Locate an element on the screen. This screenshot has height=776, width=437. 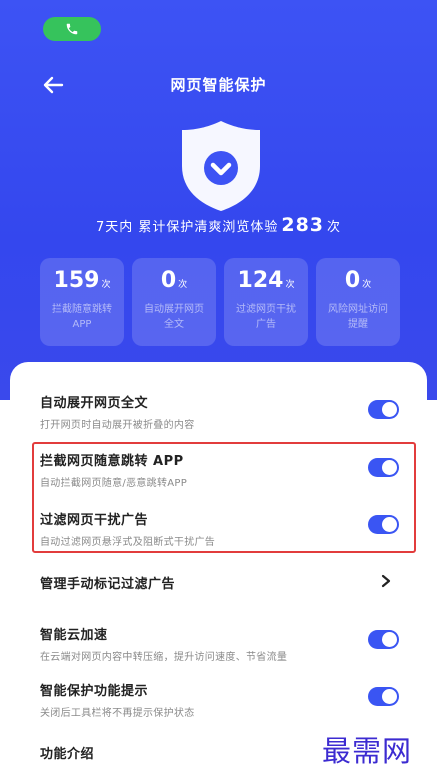
phone-icon is located at coordinates (72, 29).